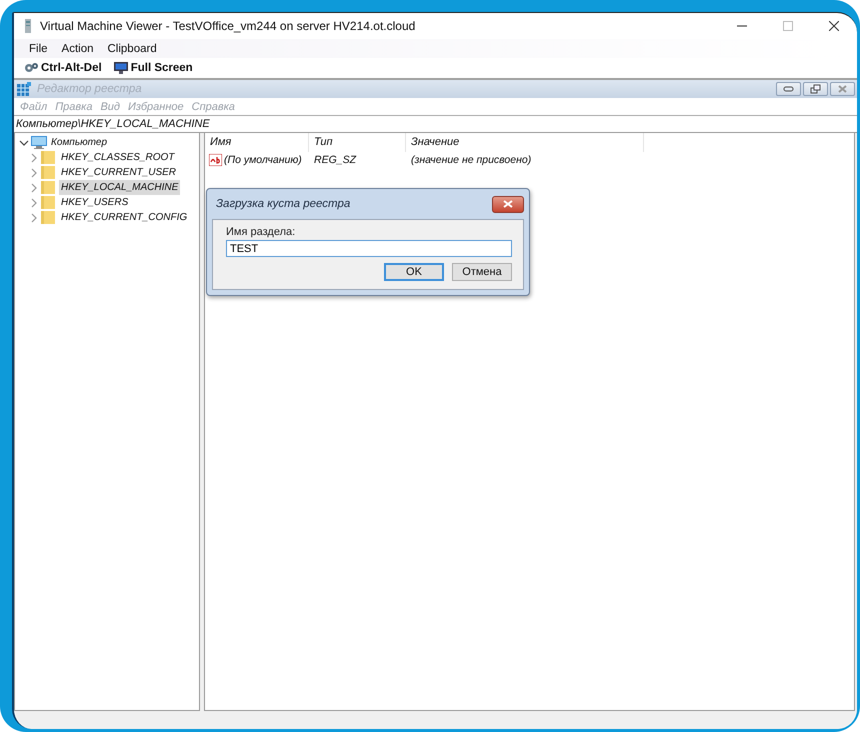 The image size is (860, 732). What do you see at coordinates (261, 232) in the screenshot?
I see `field-label: Имя раздела:` at bounding box center [261, 232].